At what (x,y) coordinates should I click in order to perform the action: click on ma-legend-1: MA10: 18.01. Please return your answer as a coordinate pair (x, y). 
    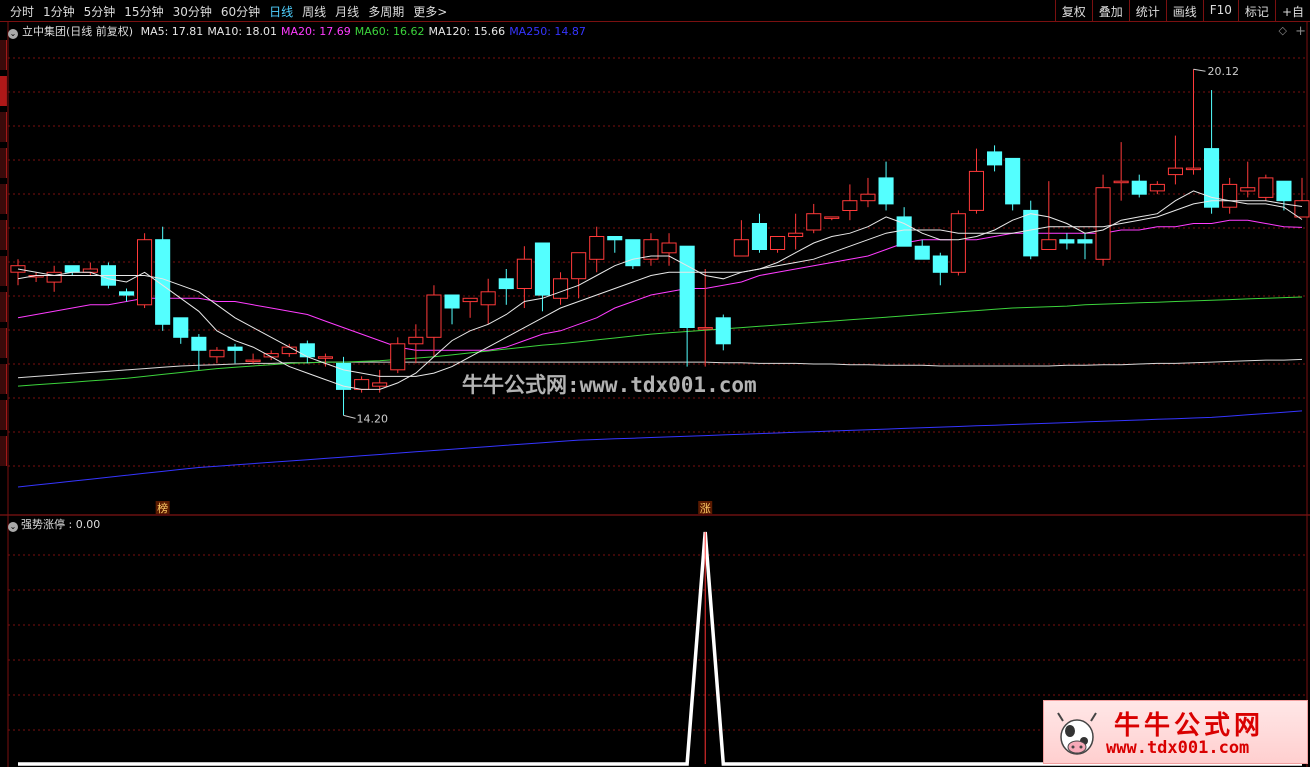
    Looking at the image, I should click on (242, 31).